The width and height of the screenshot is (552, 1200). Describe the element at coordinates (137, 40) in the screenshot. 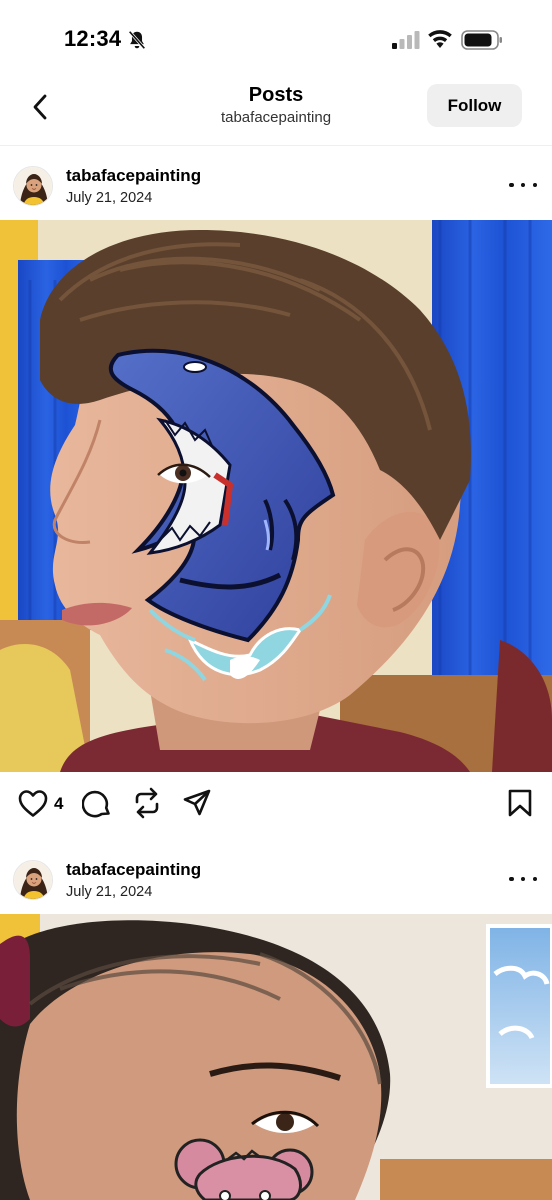

I see `bell-slash-icon` at that location.